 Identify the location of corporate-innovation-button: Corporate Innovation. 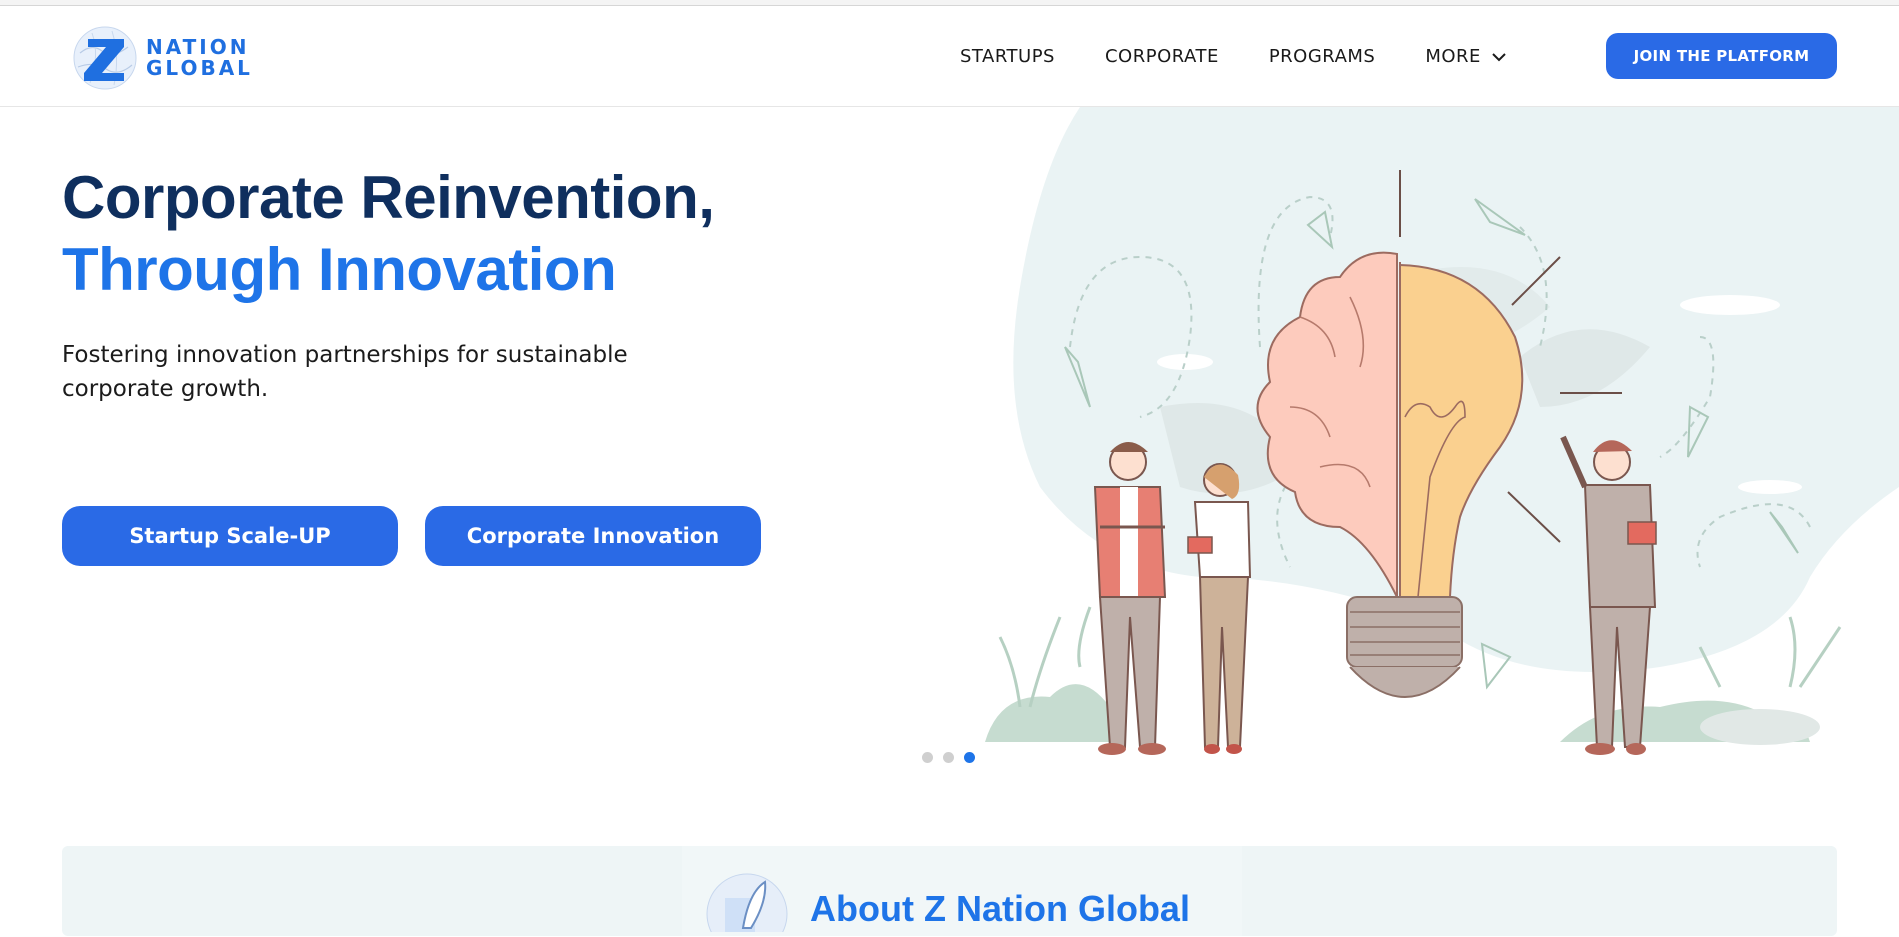
(593, 536).